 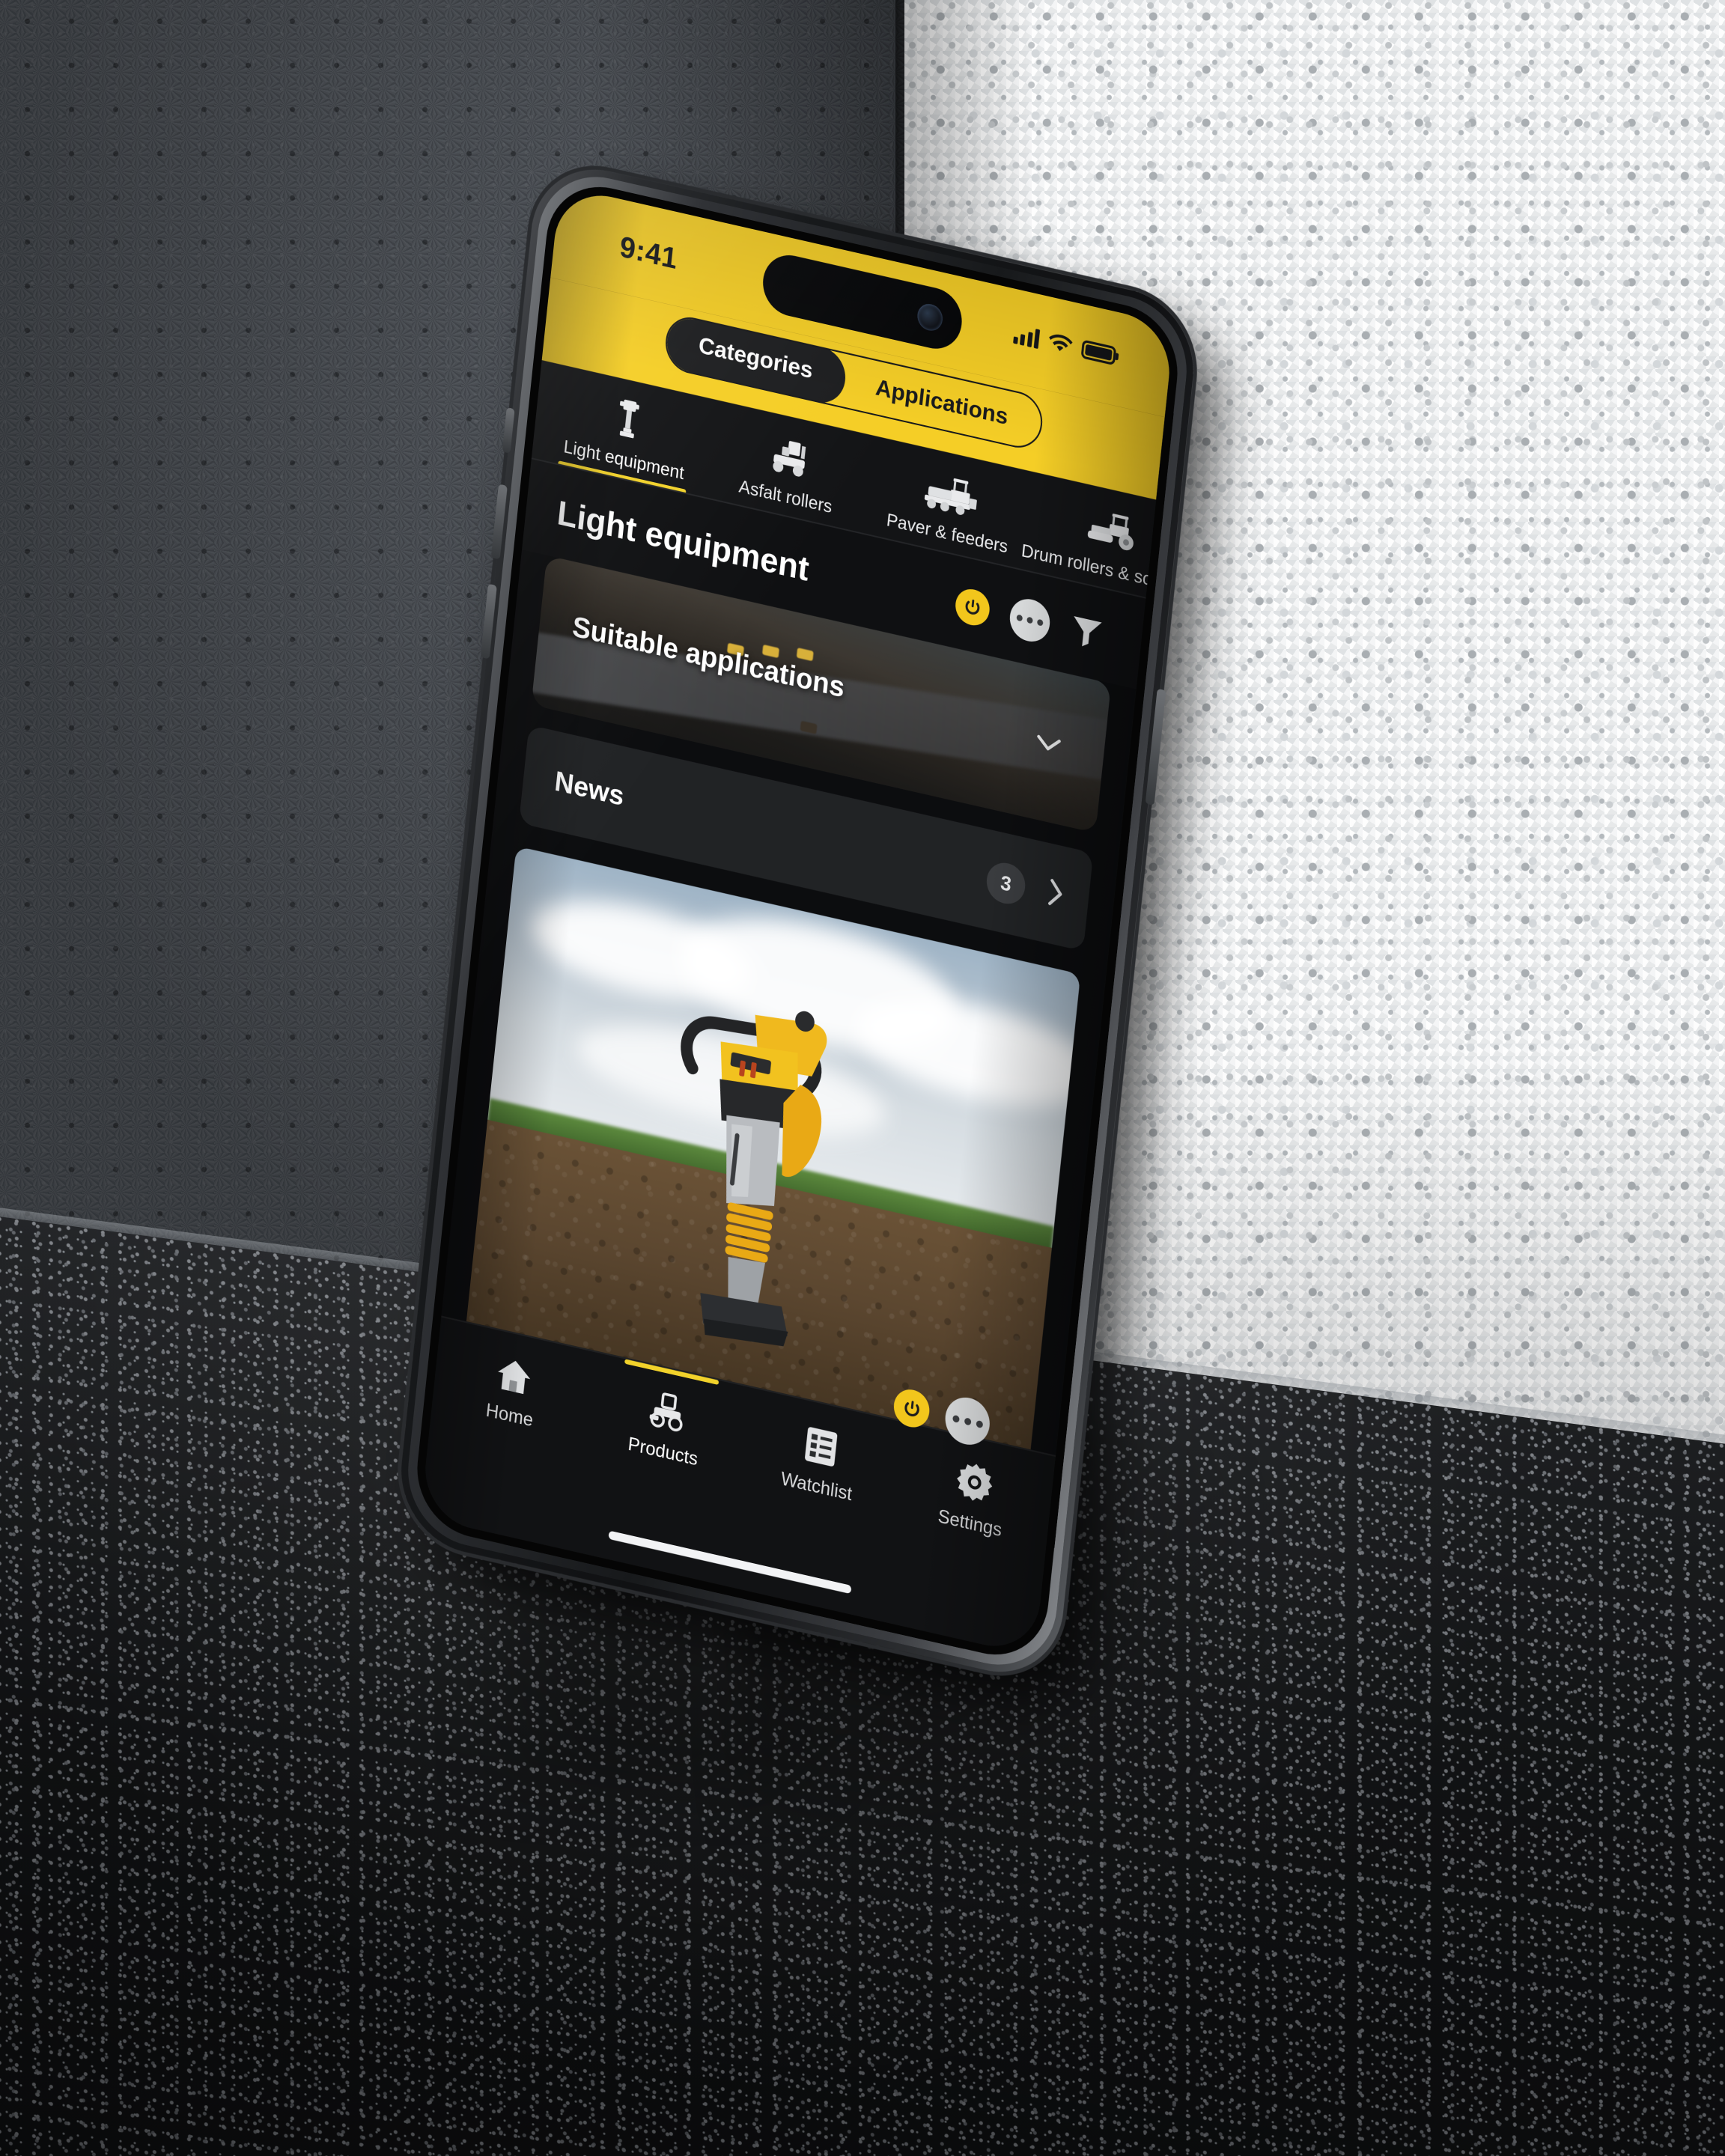 I want to click on cellular-signal-icon, so click(x=1026, y=336).